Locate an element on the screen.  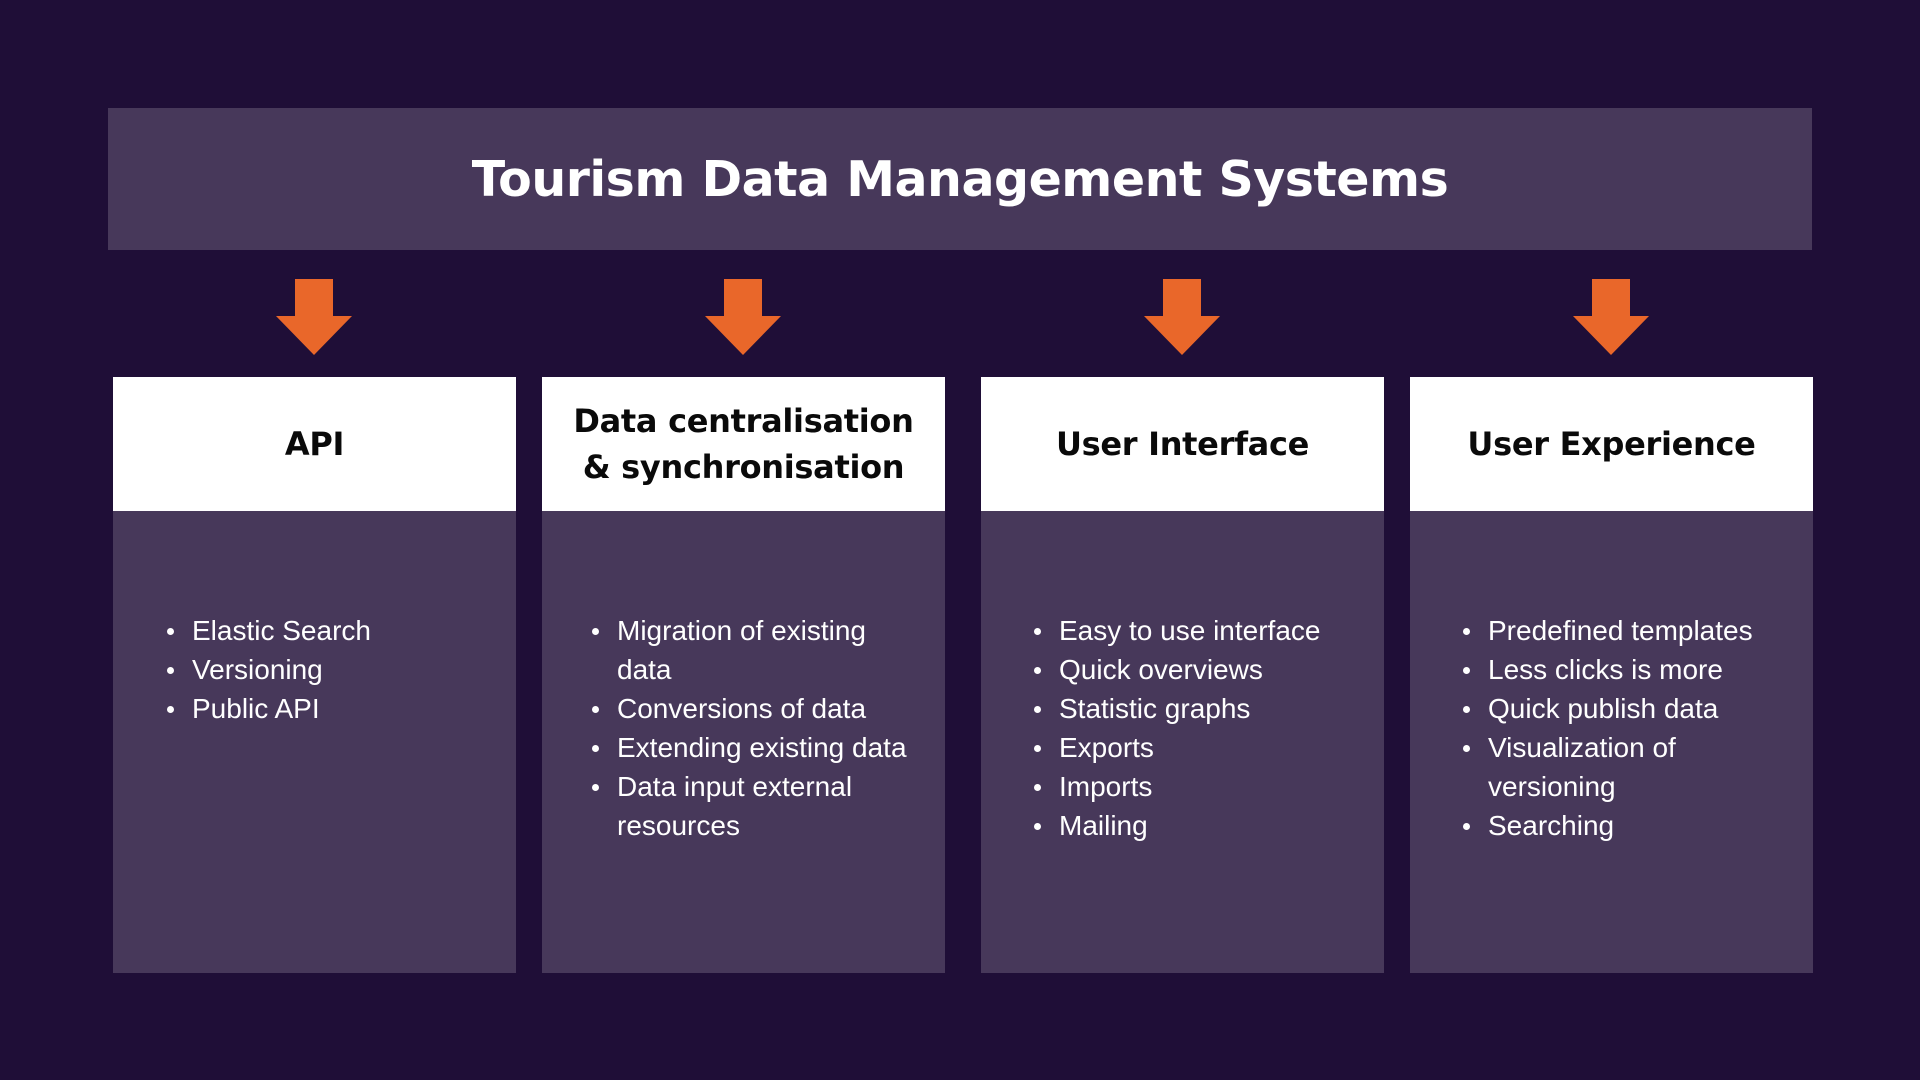
card-title: User Experience is located at coordinates (1611, 444).